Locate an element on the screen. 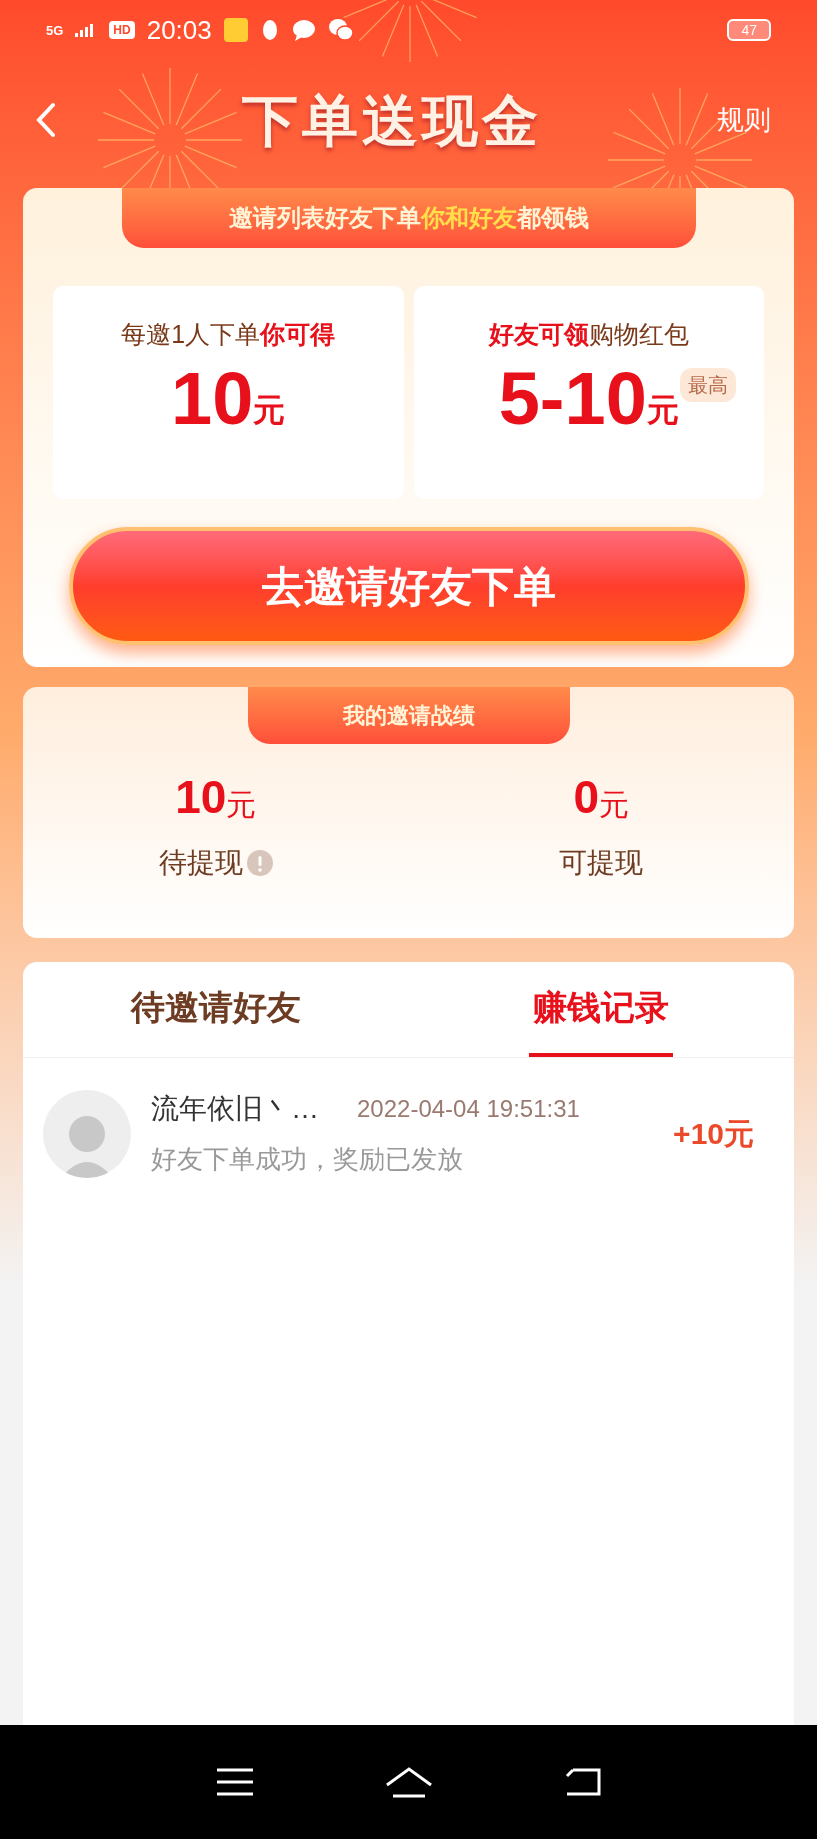  stat-label: 可提现 is located at coordinates (601, 863).